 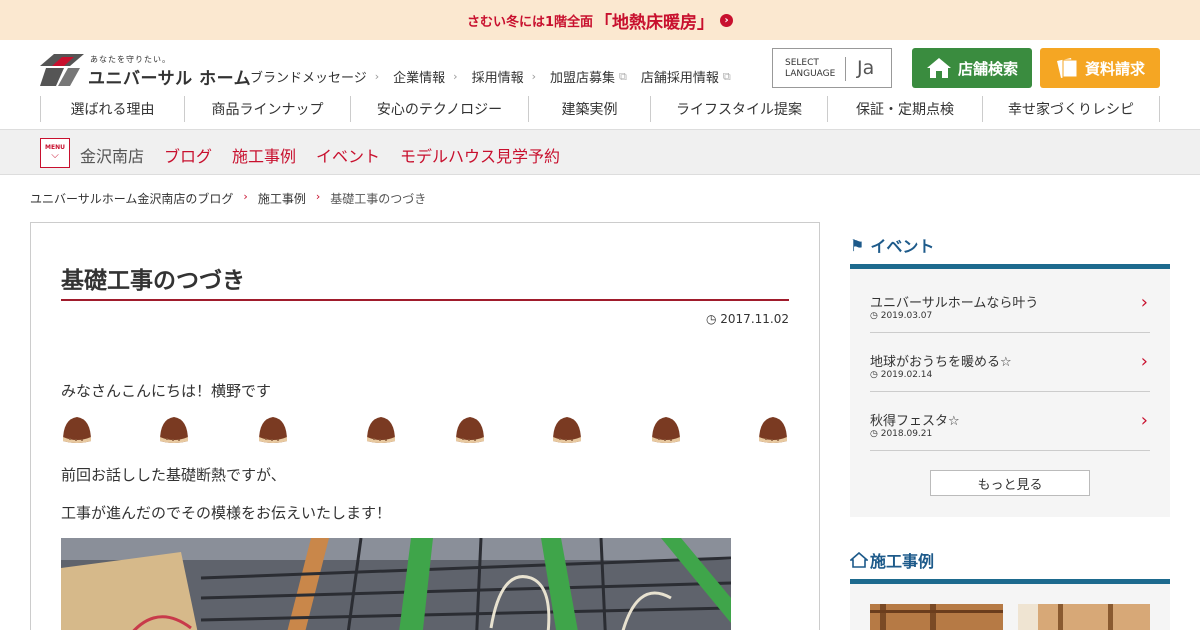 I want to click on document-icon, so click(x=1067, y=68).